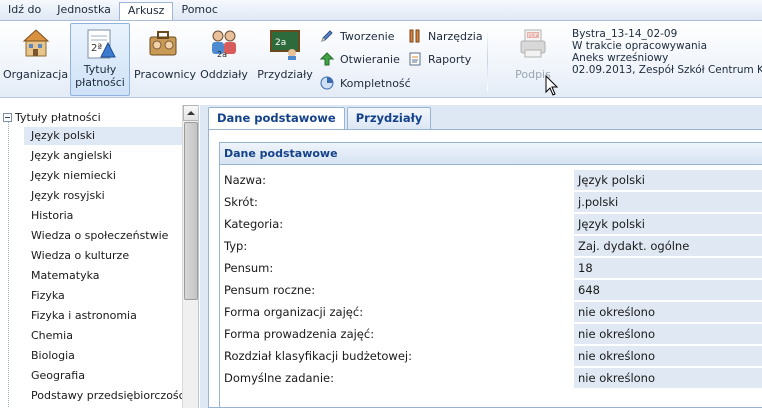 The height and width of the screenshot is (408, 762). What do you see at coordinates (381, 10) in the screenshot?
I see `menu-bar: Idź do Jednostka Arkusz Pomoc` at bounding box center [381, 10].